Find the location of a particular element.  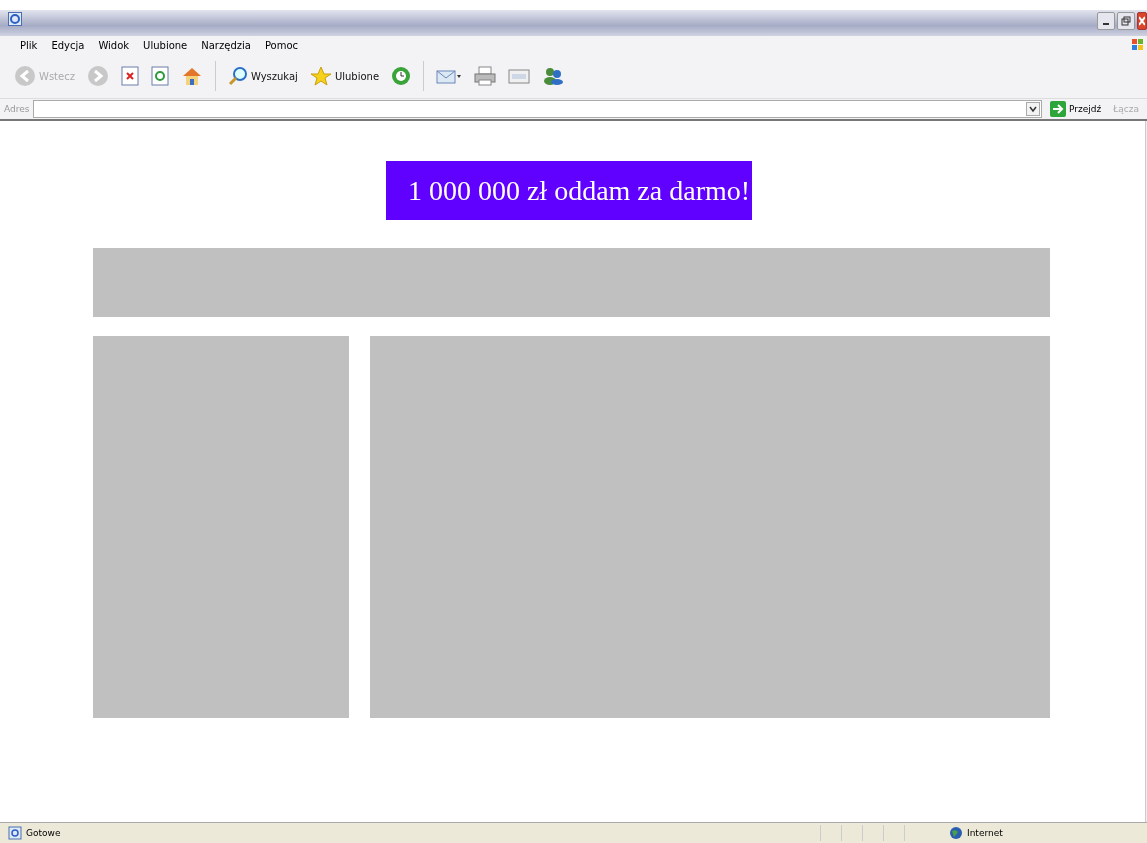

browser-icon is located at coordinates (15, 19).